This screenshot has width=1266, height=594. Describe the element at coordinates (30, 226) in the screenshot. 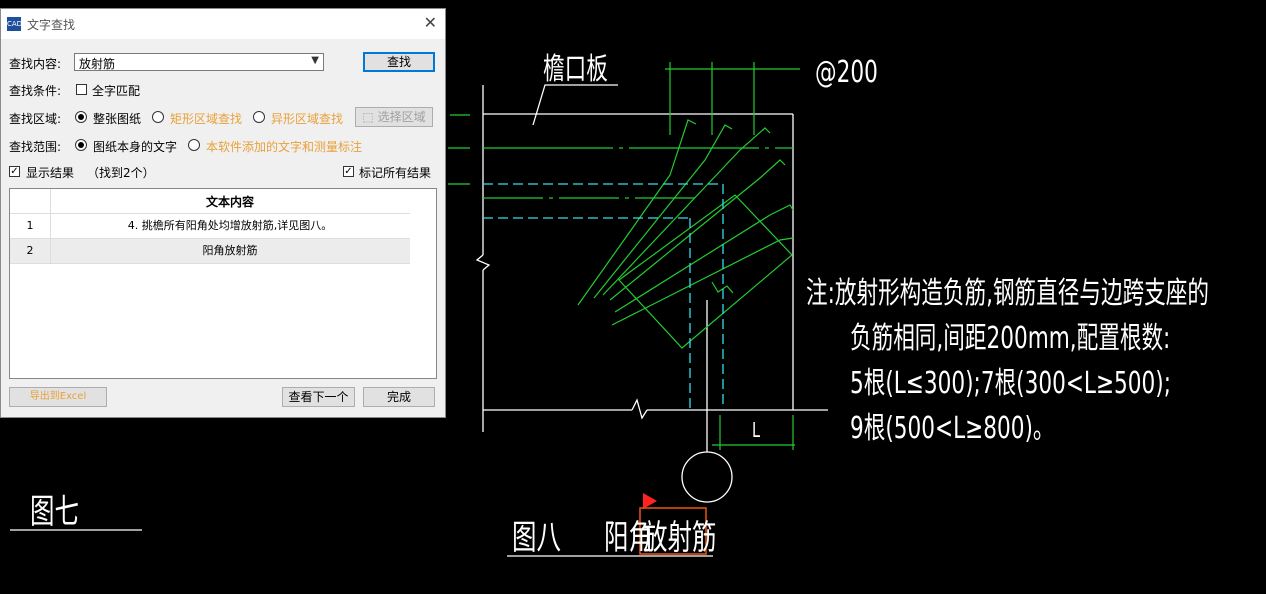

I see `row-number: 1` at that location.